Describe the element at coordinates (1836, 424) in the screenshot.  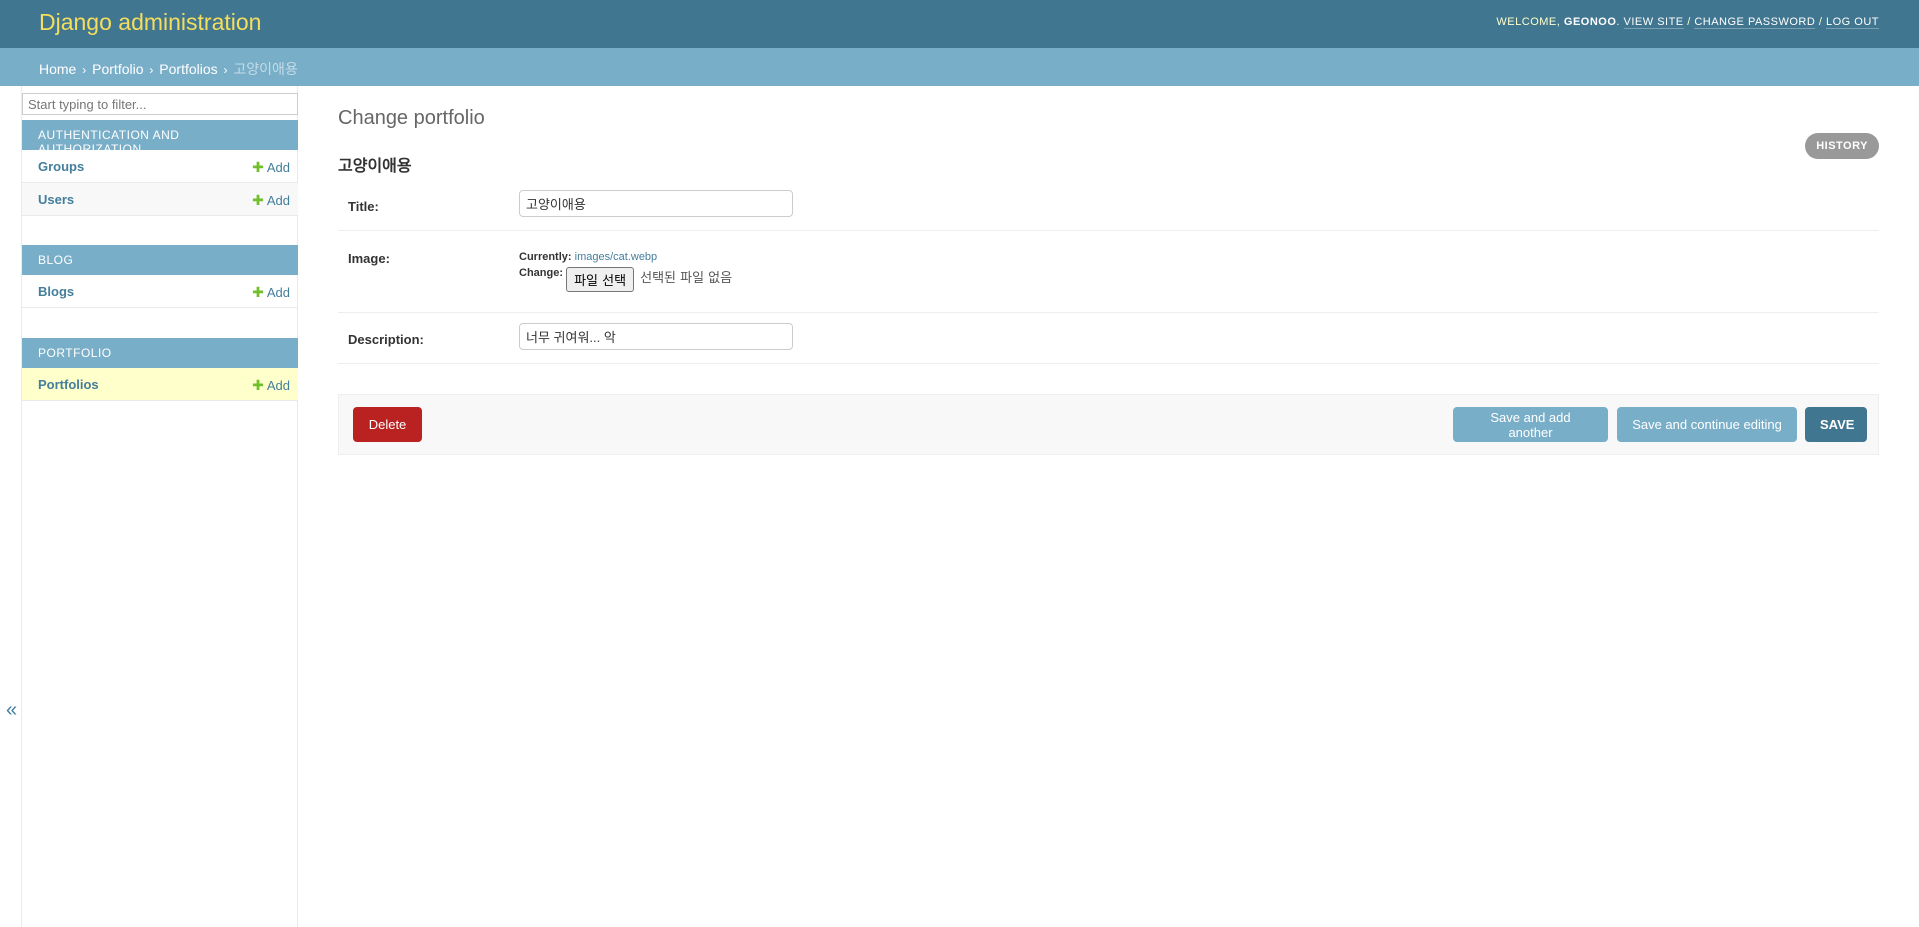
I see `save-button: SAVE` at that location.